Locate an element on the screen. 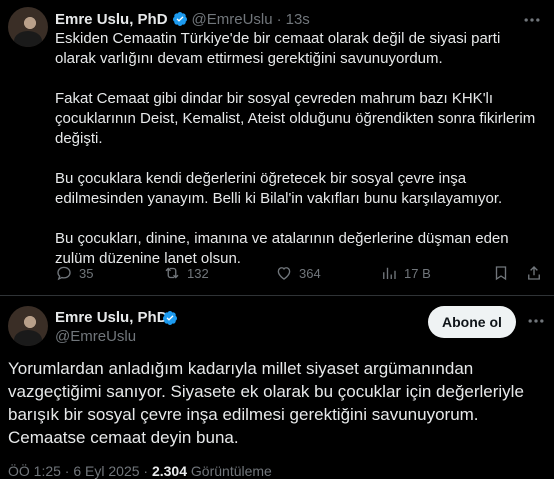 The image size is (554, 479). tweet-actions: 35 132 364 17 B is located at coordinates (299, 274).